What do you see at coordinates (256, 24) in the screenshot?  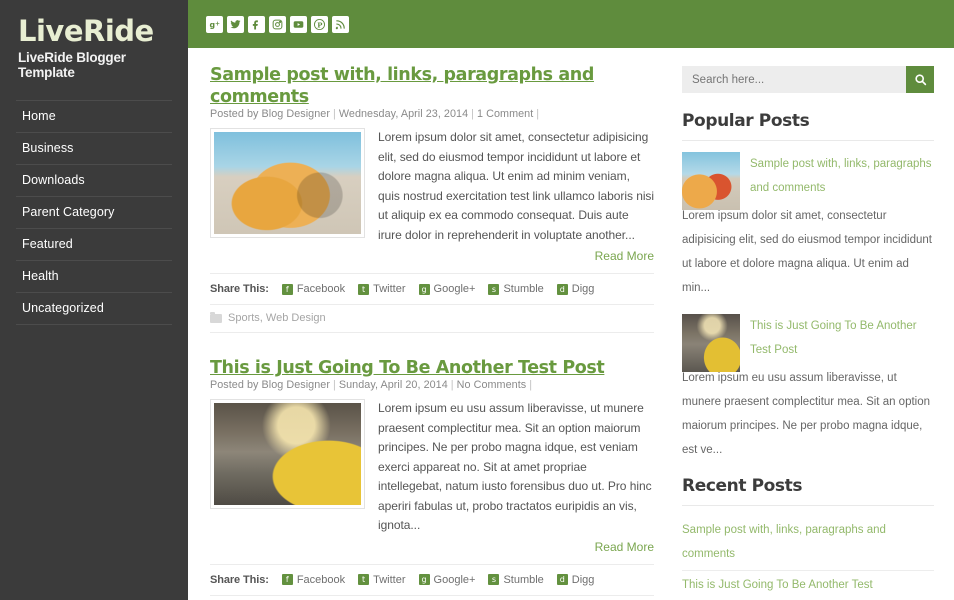 I see `facebook-icon` at bounding box center [256, 24].